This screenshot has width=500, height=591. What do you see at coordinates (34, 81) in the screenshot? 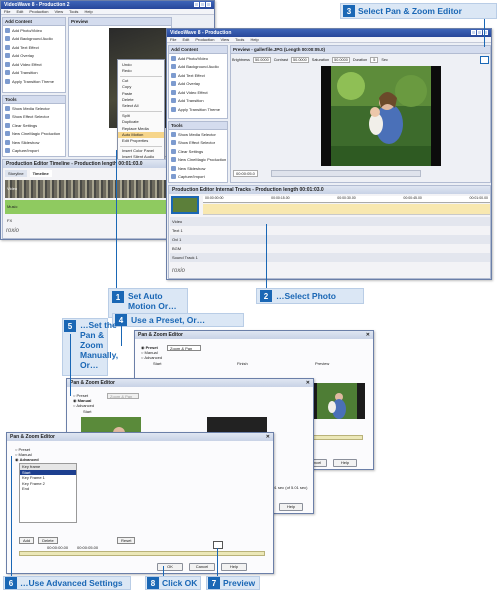
I see `bg-task-apply-theme: Apply Transition Theme` at bounding box center [34, 81].